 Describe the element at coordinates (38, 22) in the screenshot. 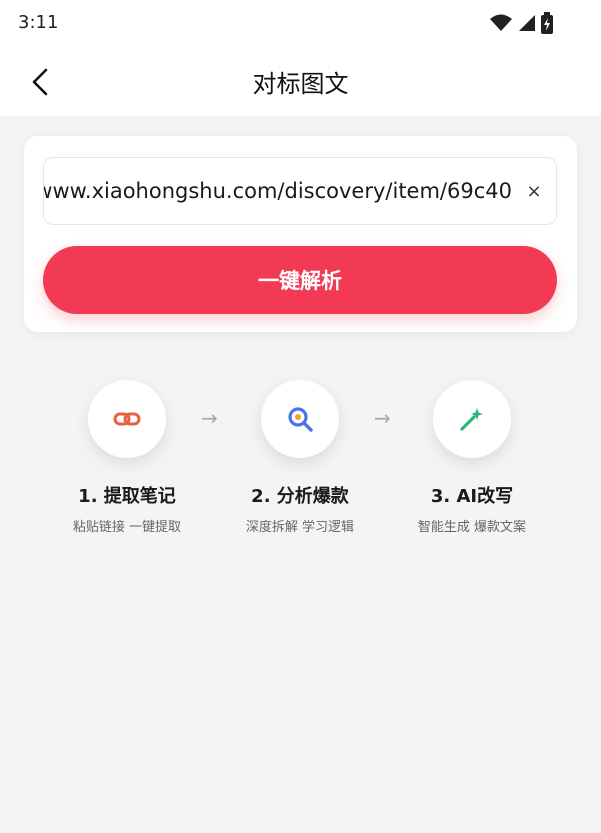

I see `status-time: 3:11` at that location.